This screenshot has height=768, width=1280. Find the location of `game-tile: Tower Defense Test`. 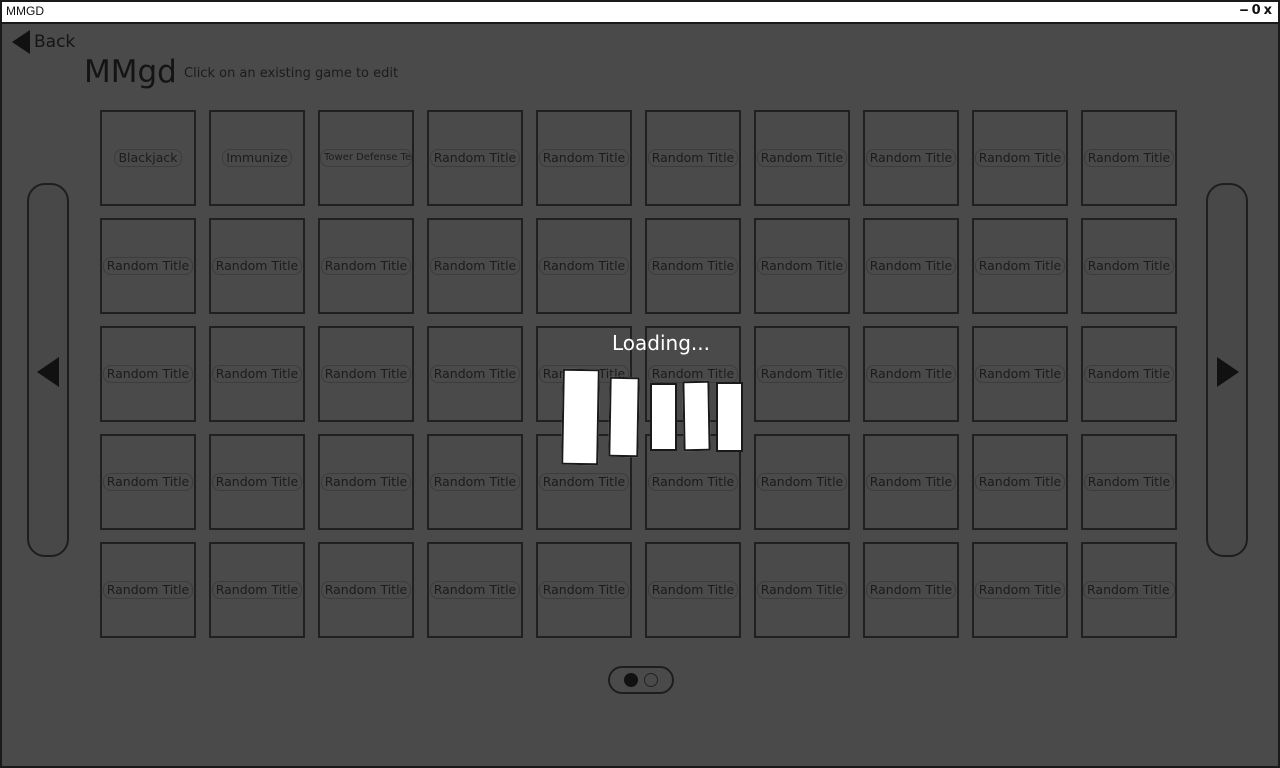

game-tile: Tower Defense Test is located at coordinates (366, 158).